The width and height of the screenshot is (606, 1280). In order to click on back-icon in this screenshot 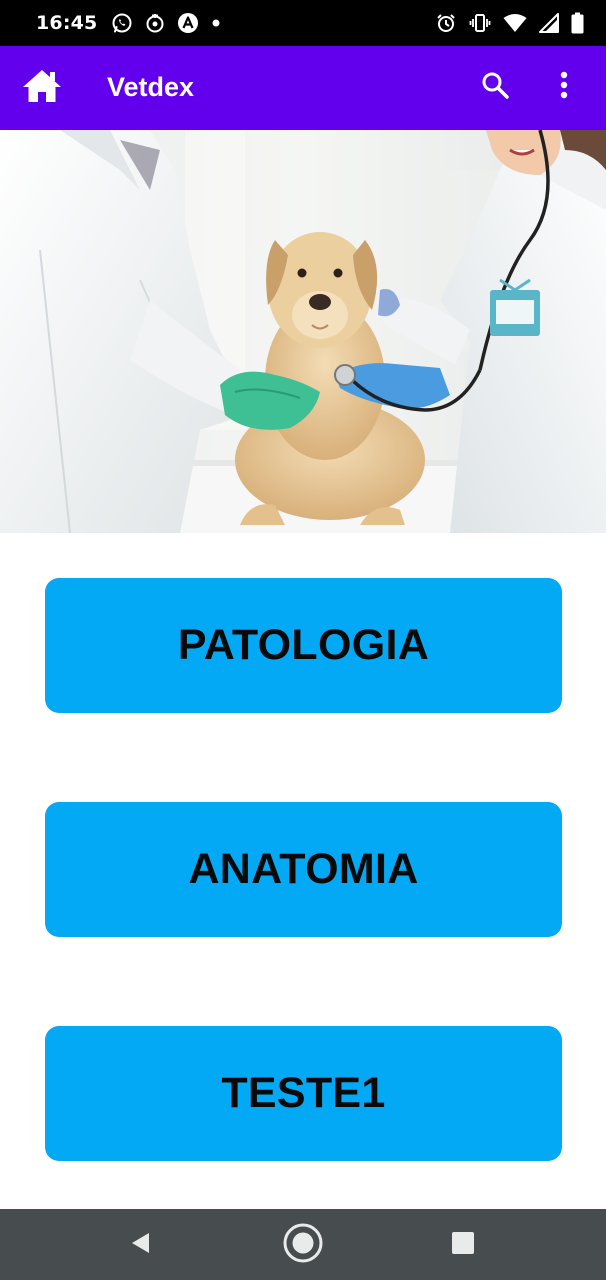, I will do `click(141, 1245)`.